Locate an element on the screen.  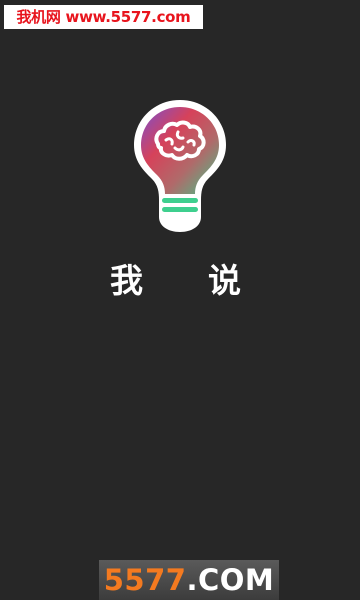
app-name: 我 说 is located at coordinates (180, 282).